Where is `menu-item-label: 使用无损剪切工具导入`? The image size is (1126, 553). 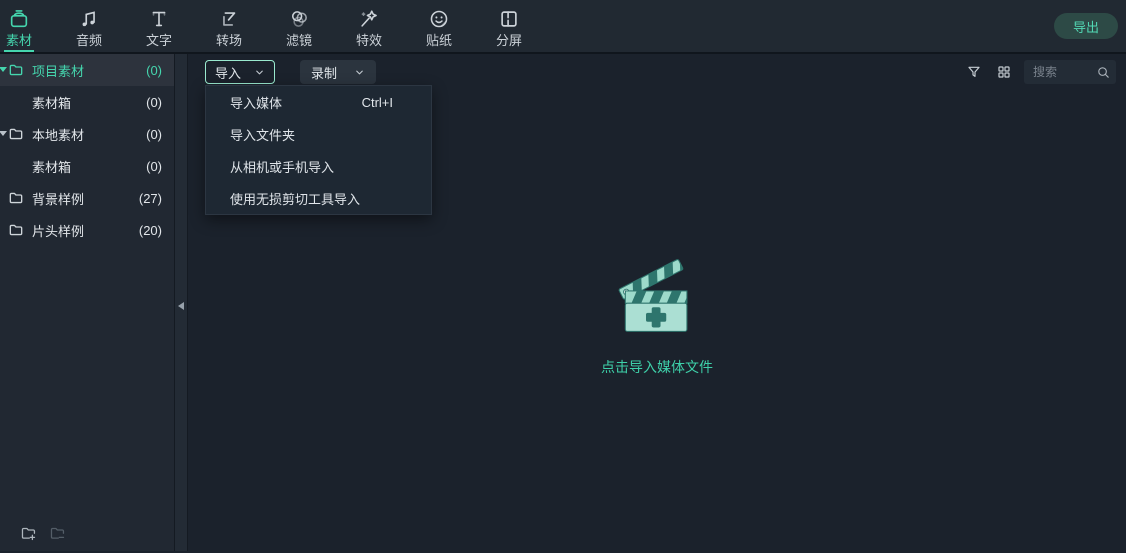
menu-item-label: 使用无损剪切工具导入 is located at coordinates (295, 199).